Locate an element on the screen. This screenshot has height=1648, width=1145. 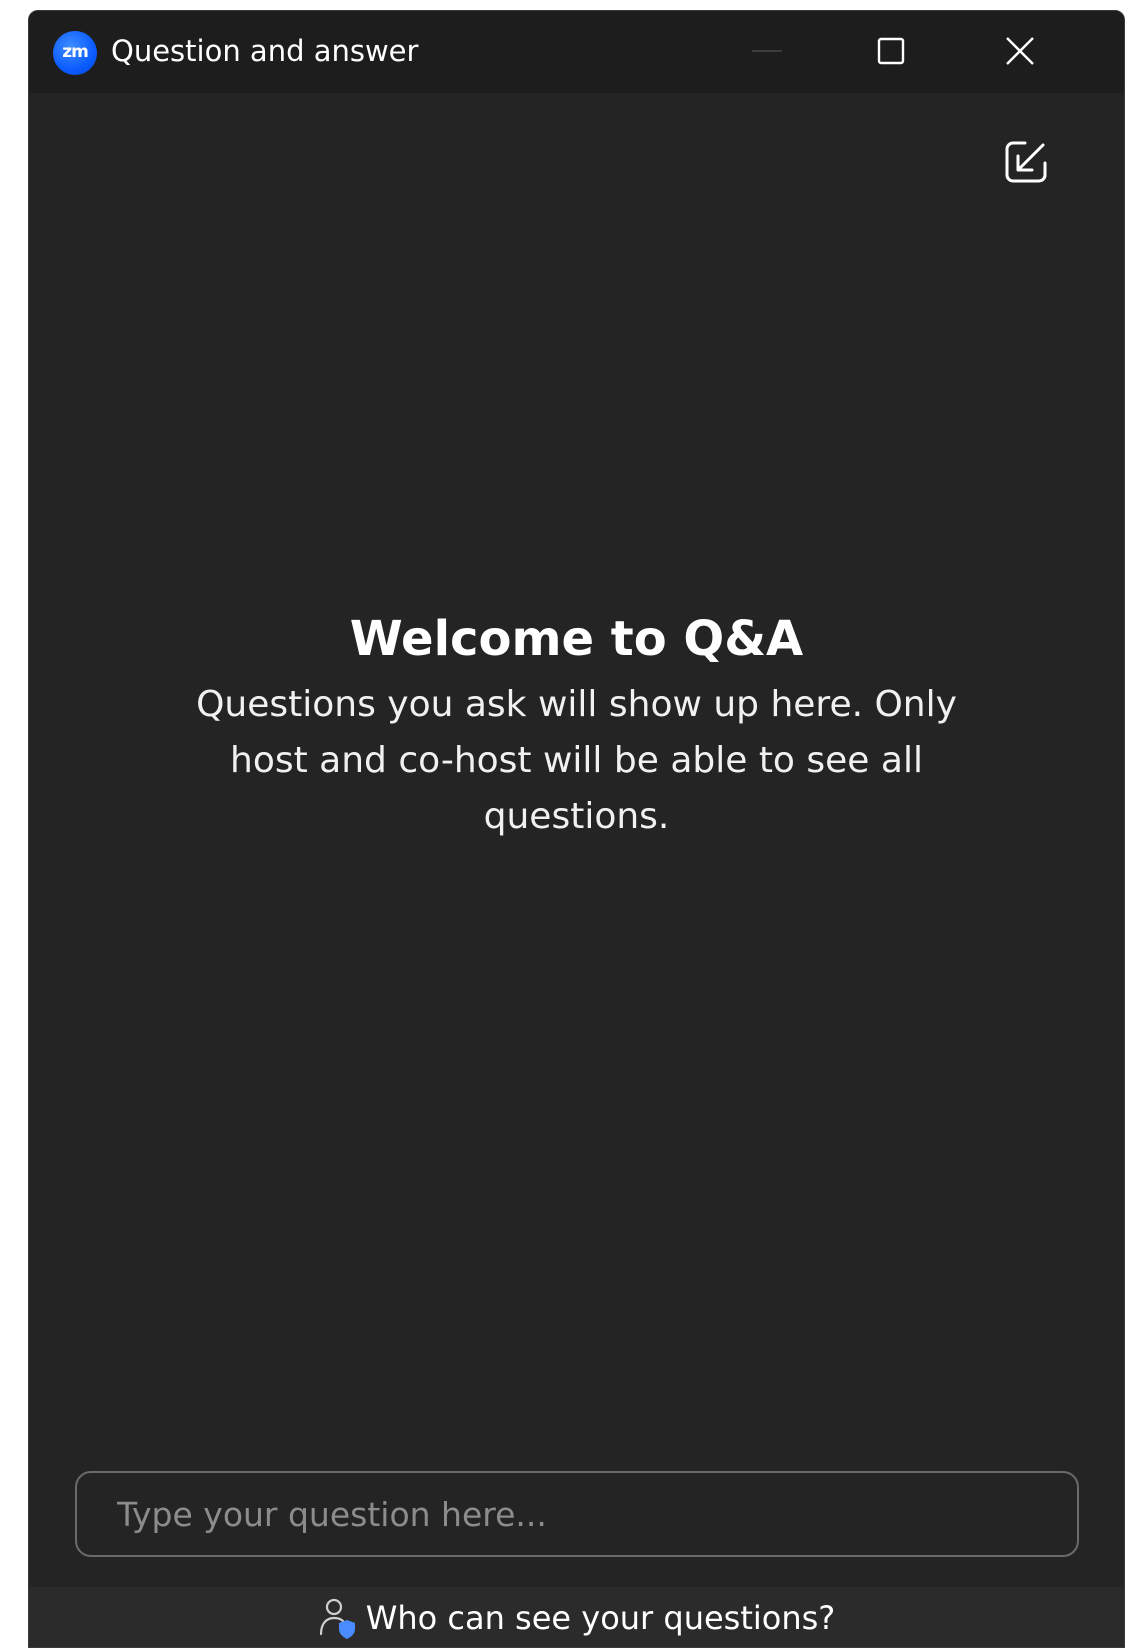
minimize-icon is located at coordinates (767, 51).